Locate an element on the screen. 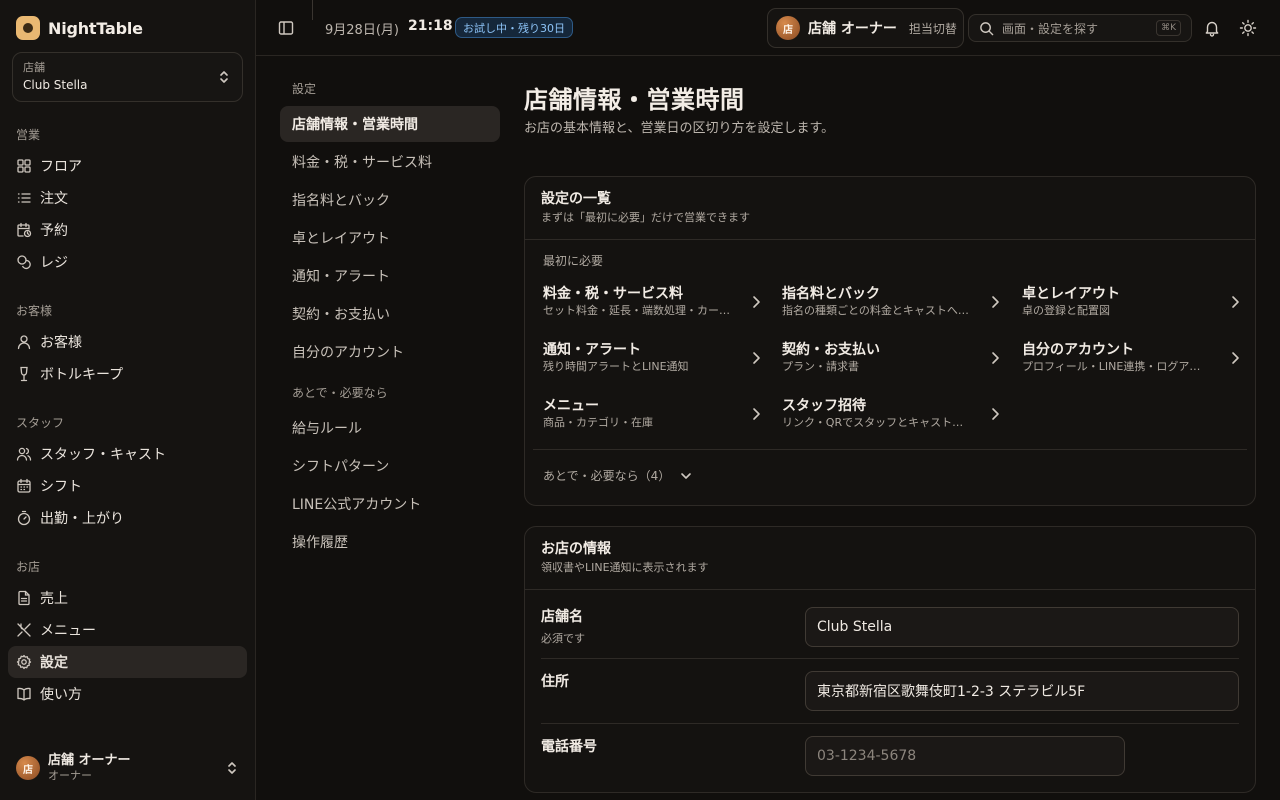 The image size is (1280, 800). calendar-clock-icon is located at coordinates (24, 230).